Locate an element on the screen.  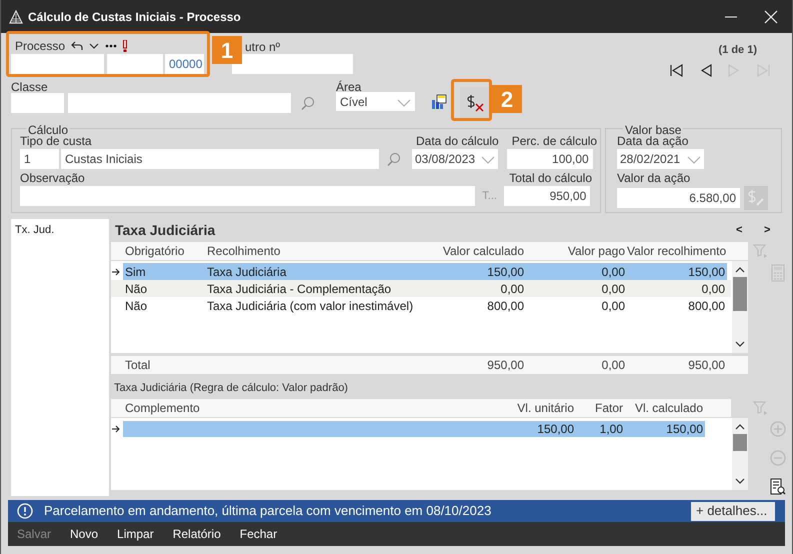
field-label: Classe is located at coordinates (30, 85).